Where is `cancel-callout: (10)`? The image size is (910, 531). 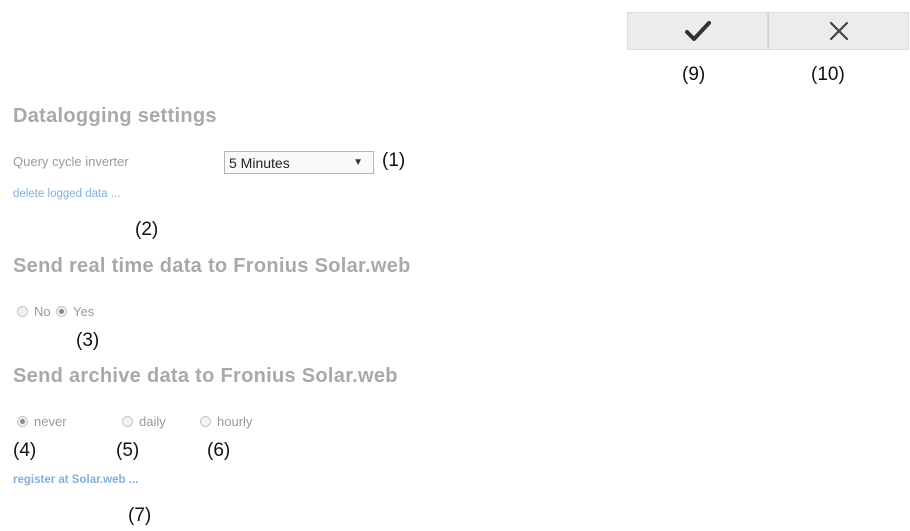
cancel-callout: (10) is located at coordinates (828, 74).